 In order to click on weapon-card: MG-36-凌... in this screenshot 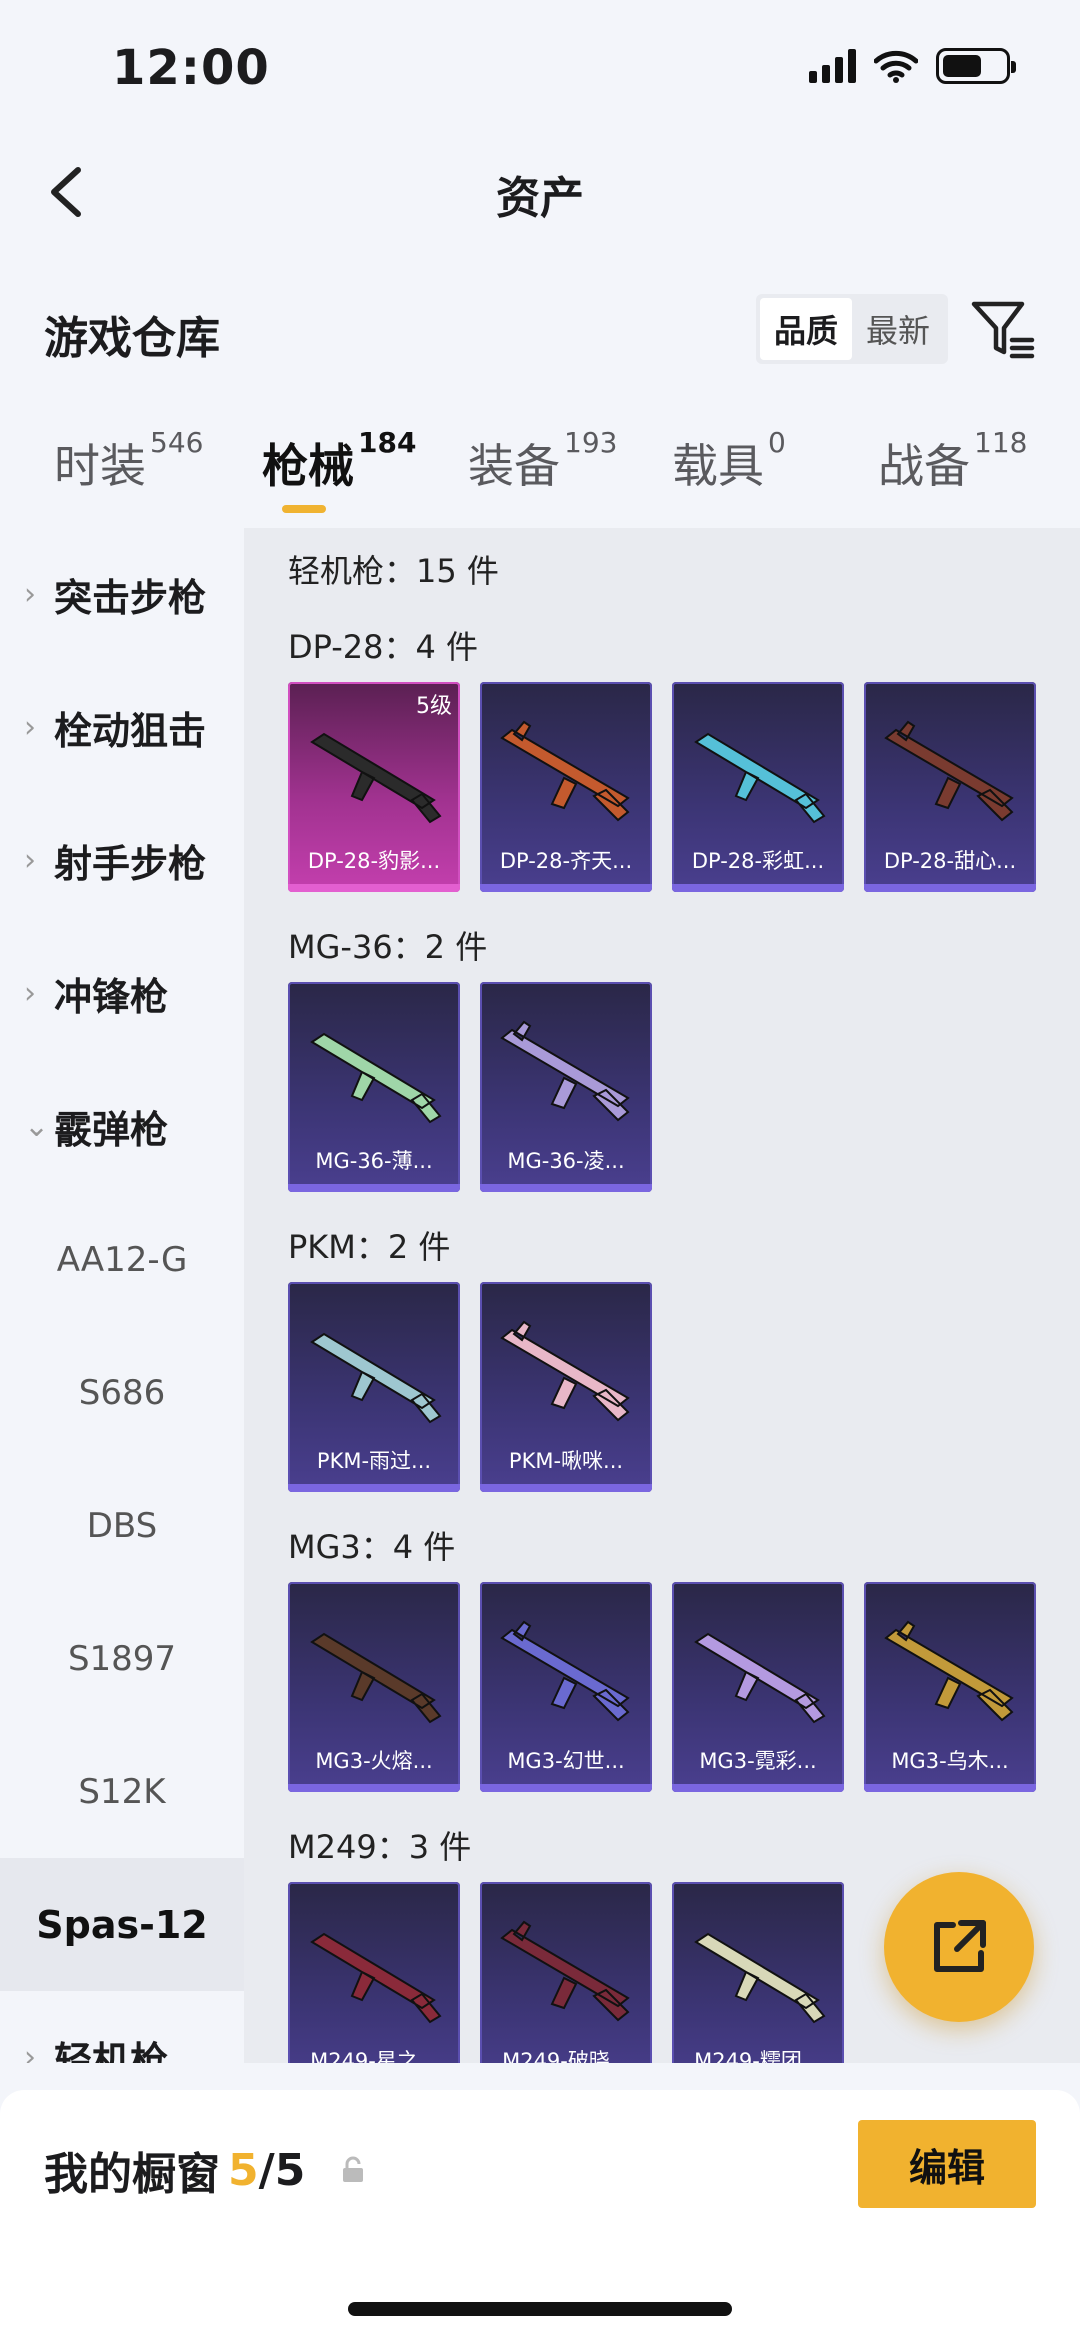, I will do `click(566, 1087)`.